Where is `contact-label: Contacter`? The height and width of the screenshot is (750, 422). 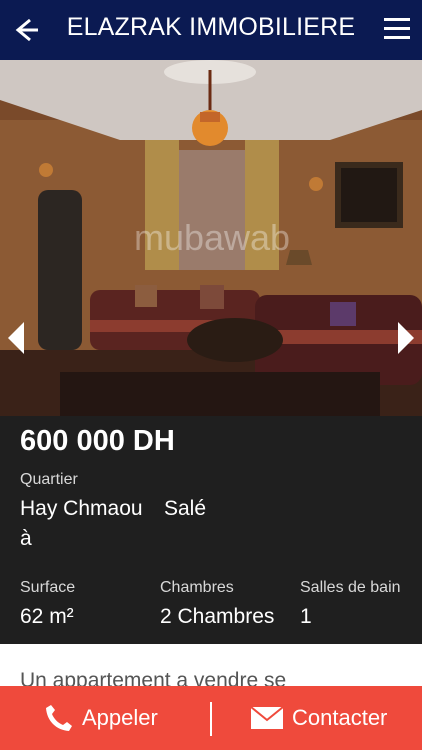
contact-label: Contacter is located at coordinates (340, 717).